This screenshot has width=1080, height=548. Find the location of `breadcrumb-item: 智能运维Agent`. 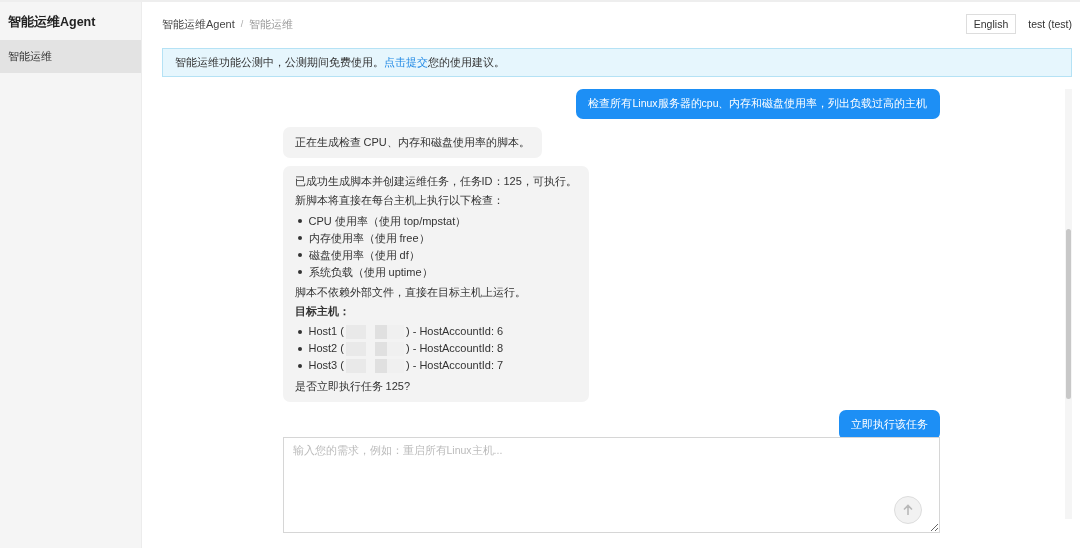

breadcrumb-item: 智能运维Agent is located at coordinates (198, 24).